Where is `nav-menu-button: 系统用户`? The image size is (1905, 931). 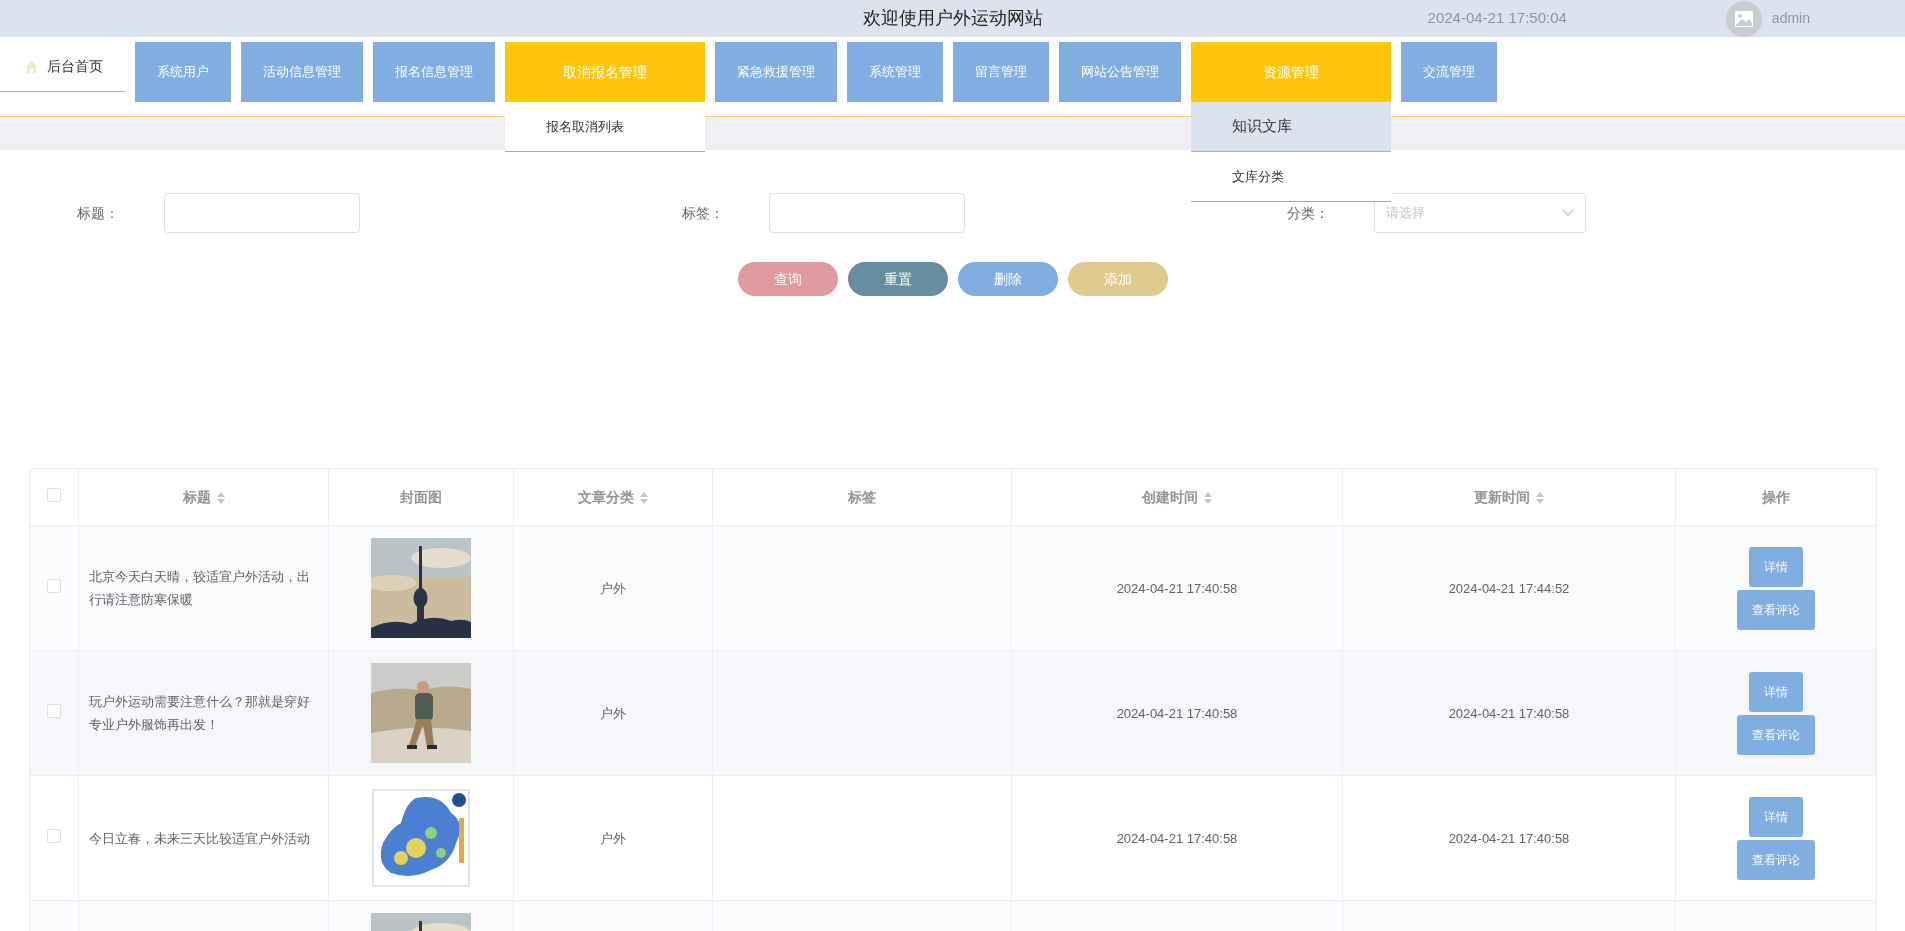 nav-menu-button: 系统用户 is located at coordinates (183, 72).